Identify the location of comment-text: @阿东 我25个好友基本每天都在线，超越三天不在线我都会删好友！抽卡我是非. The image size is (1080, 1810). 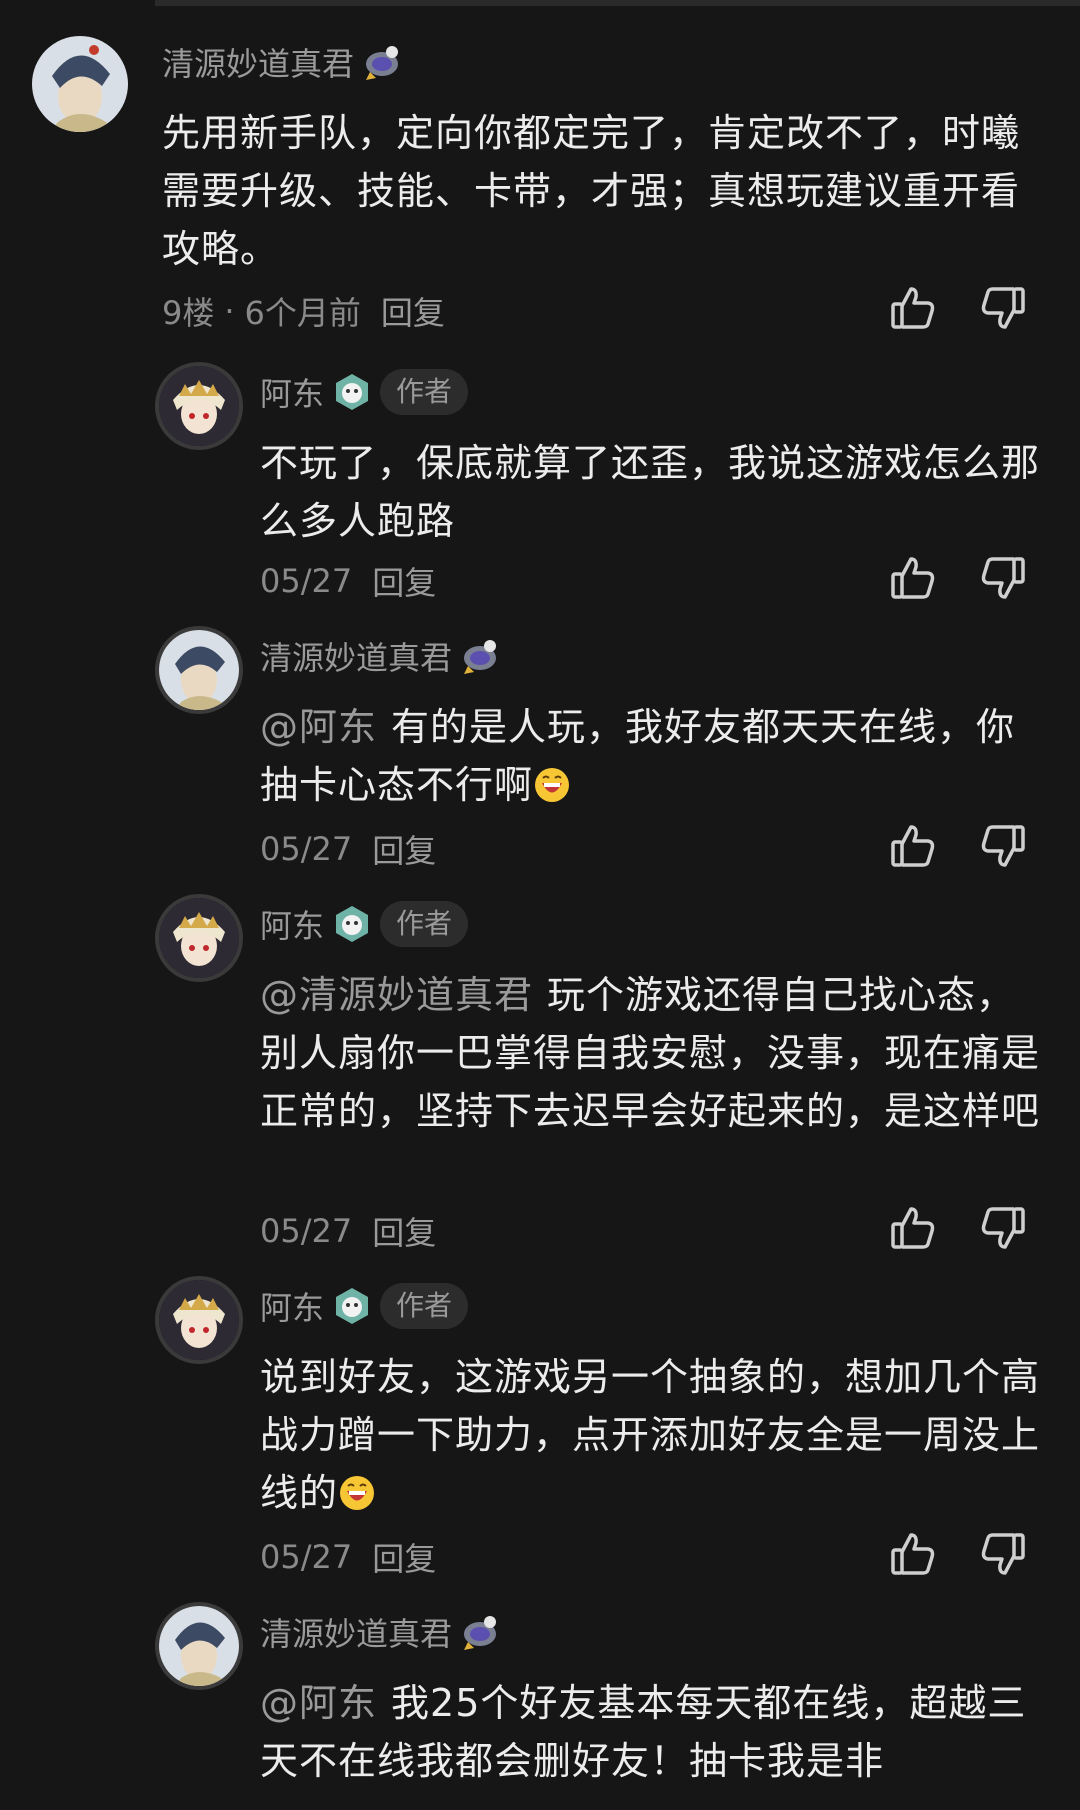
(650, 1732).